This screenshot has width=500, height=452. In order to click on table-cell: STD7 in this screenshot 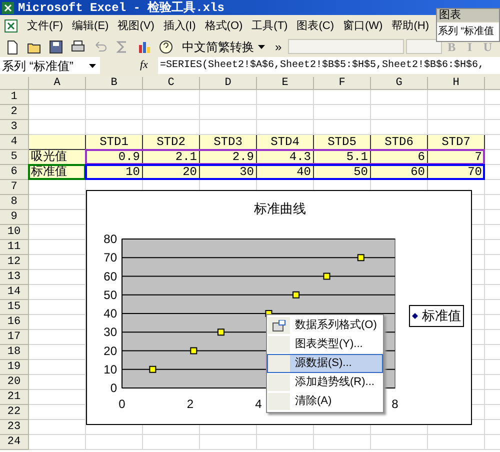, I will do `click(456, 142)`.